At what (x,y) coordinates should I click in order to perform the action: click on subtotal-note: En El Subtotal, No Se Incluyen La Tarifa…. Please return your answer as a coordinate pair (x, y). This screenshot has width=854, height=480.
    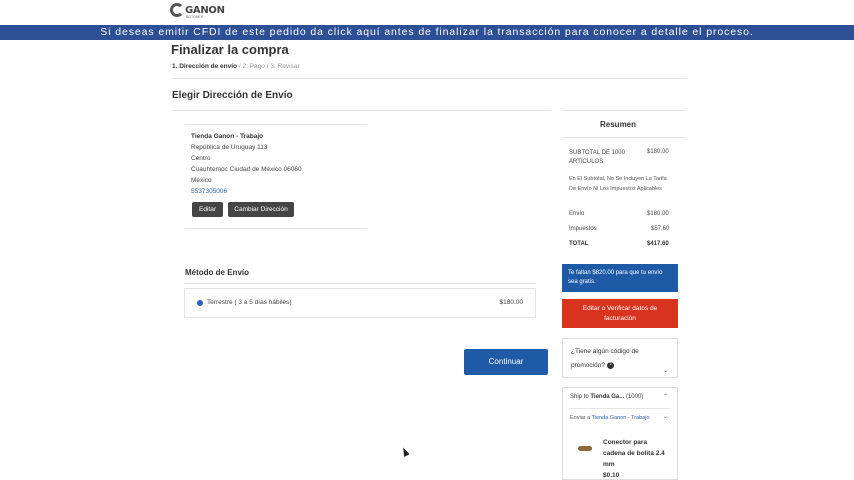
    Looking at the image, I should click on (618, 184).